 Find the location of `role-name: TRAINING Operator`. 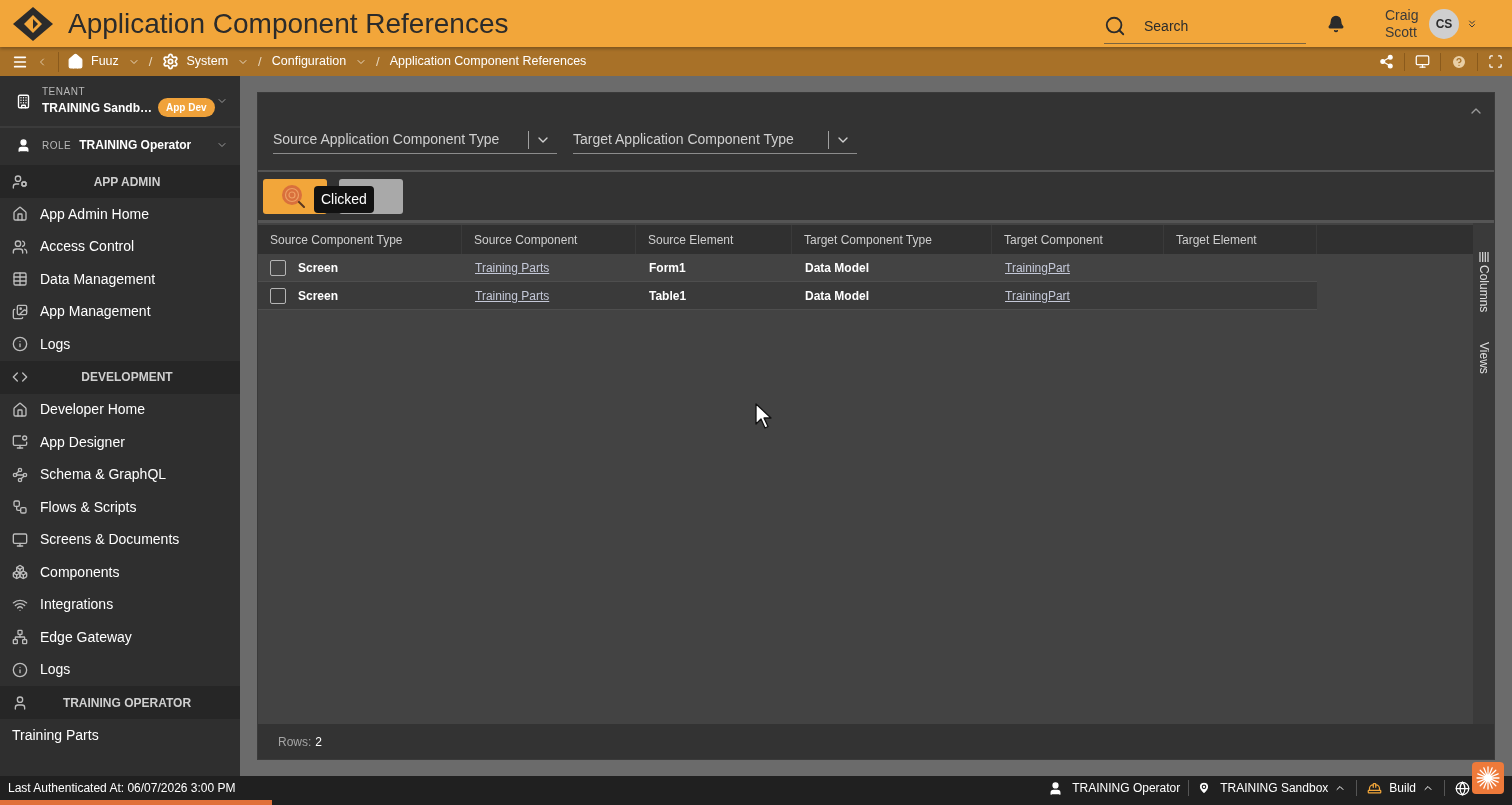

role-name: TRAINING Operator is located at coordinates (136, 145).